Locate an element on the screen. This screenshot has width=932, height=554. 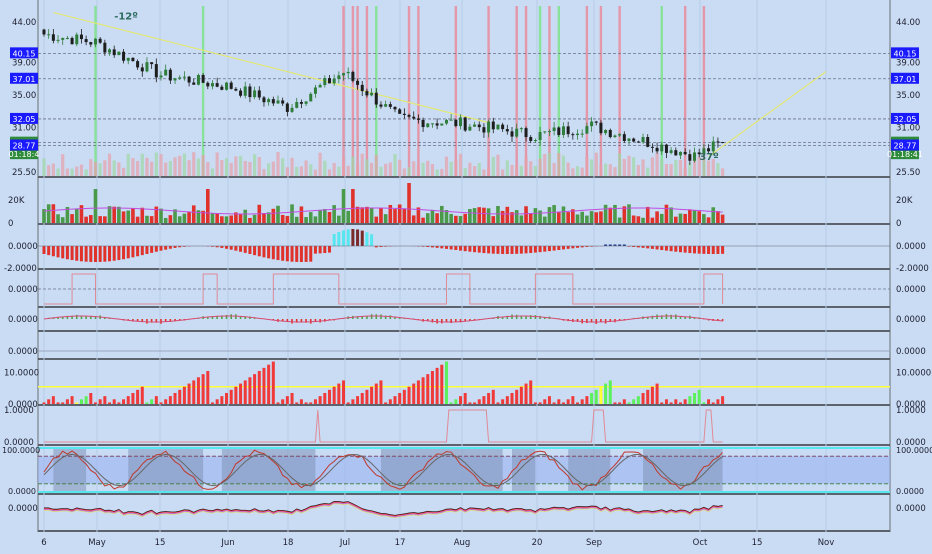
count-tick-left: 10.0000 is located at coordinates (21, 374).